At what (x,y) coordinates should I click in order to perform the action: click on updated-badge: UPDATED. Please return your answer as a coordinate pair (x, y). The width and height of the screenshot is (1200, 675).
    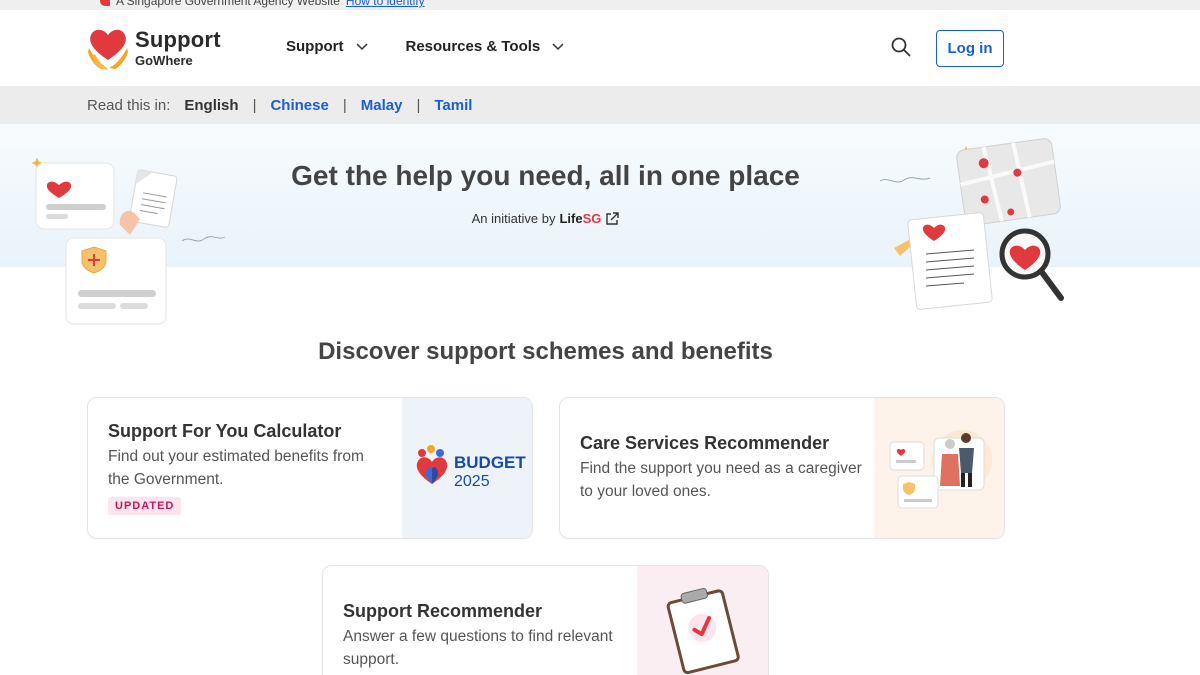
    Looking at the image, I should click on (145, 506).